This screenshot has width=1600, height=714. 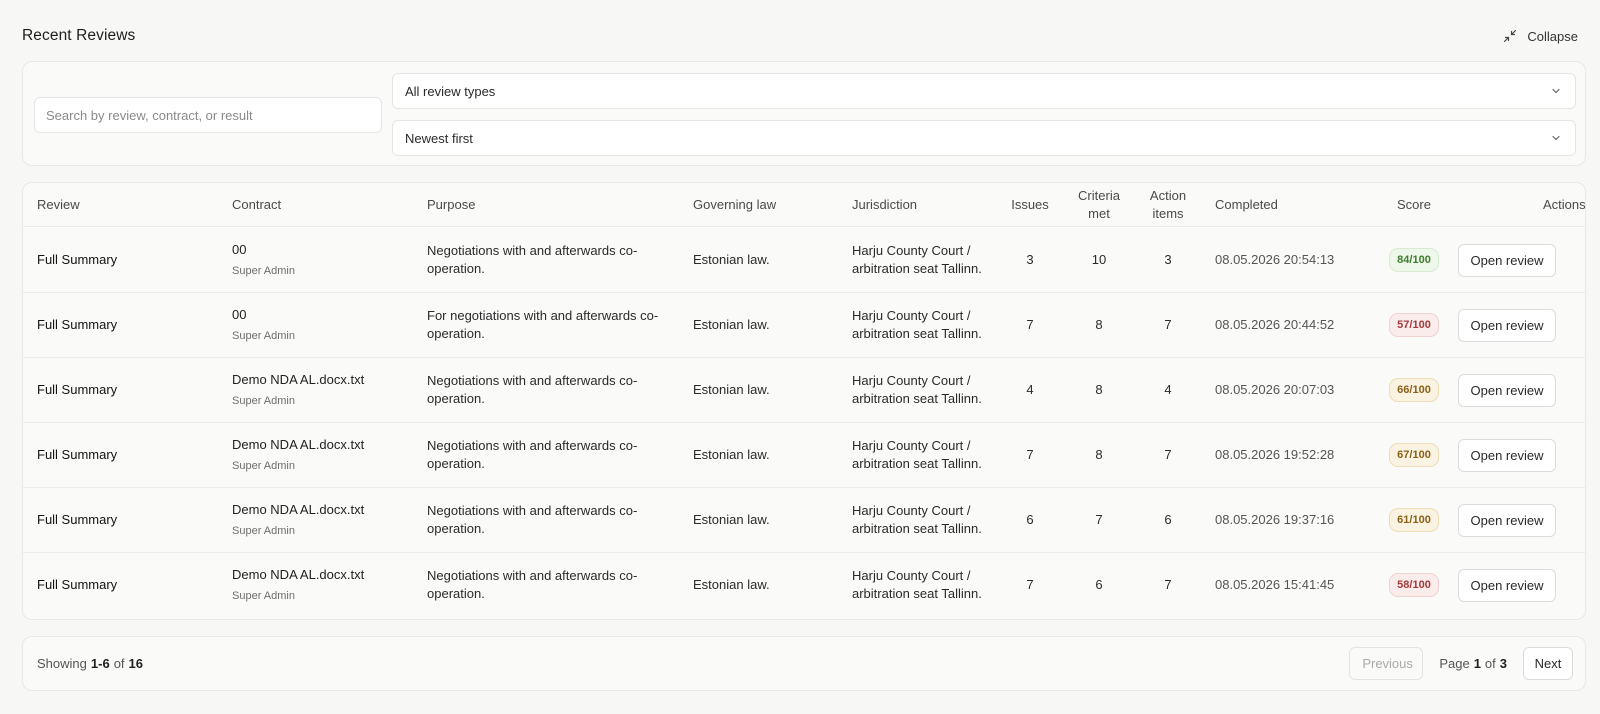 What do you see at coordinates (1275, 584) in the screenshot?
I see `completed-cell: 08.05.2026 15:41:45` at bounding box center [1275, 584].